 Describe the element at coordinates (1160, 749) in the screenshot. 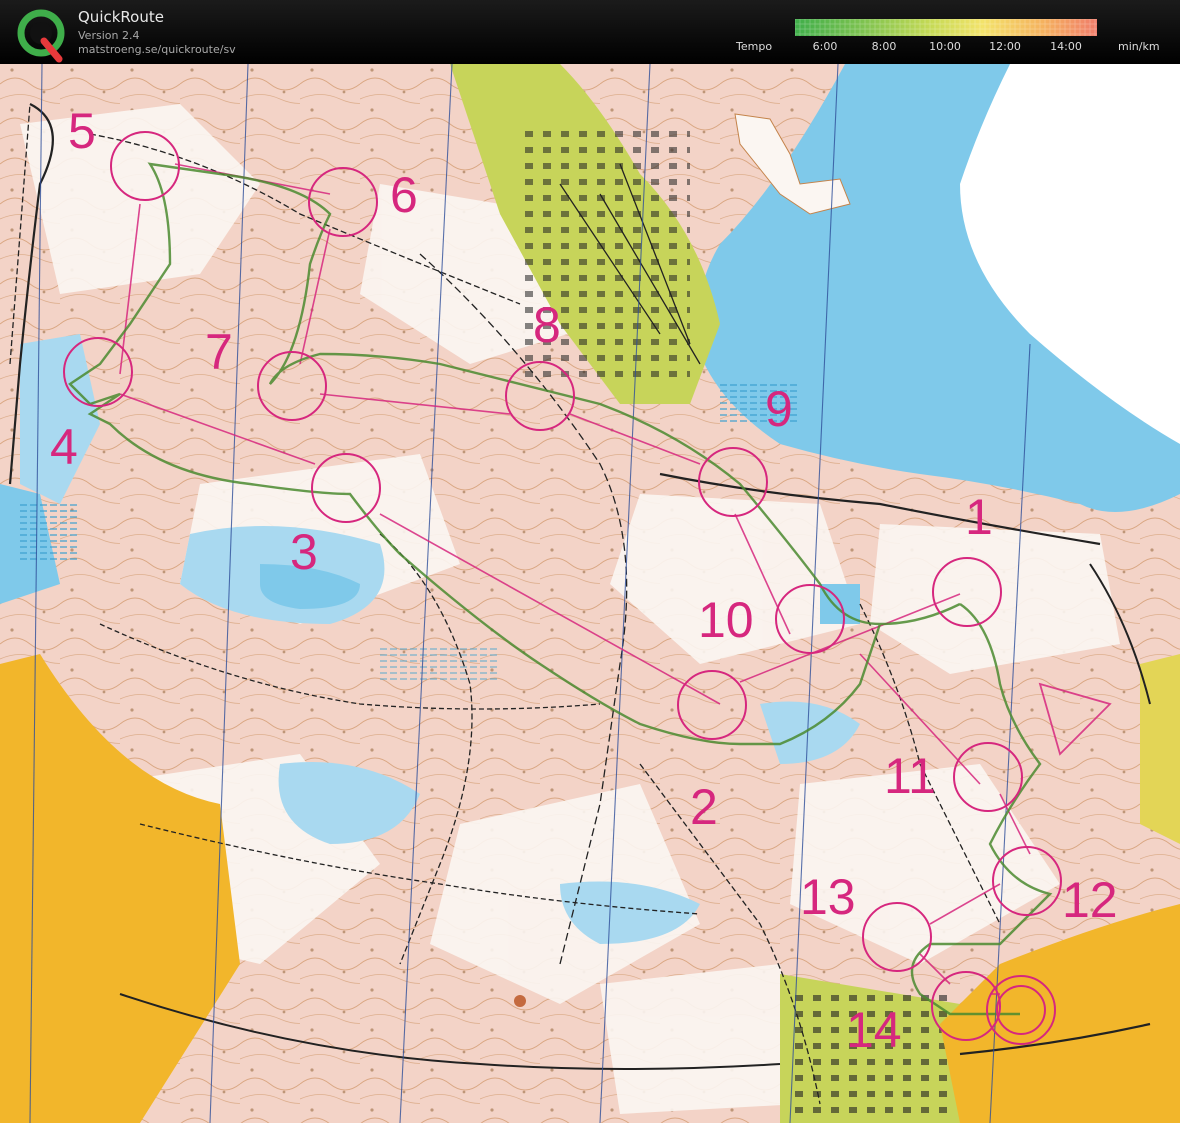

I see `open-land-e` at that location.